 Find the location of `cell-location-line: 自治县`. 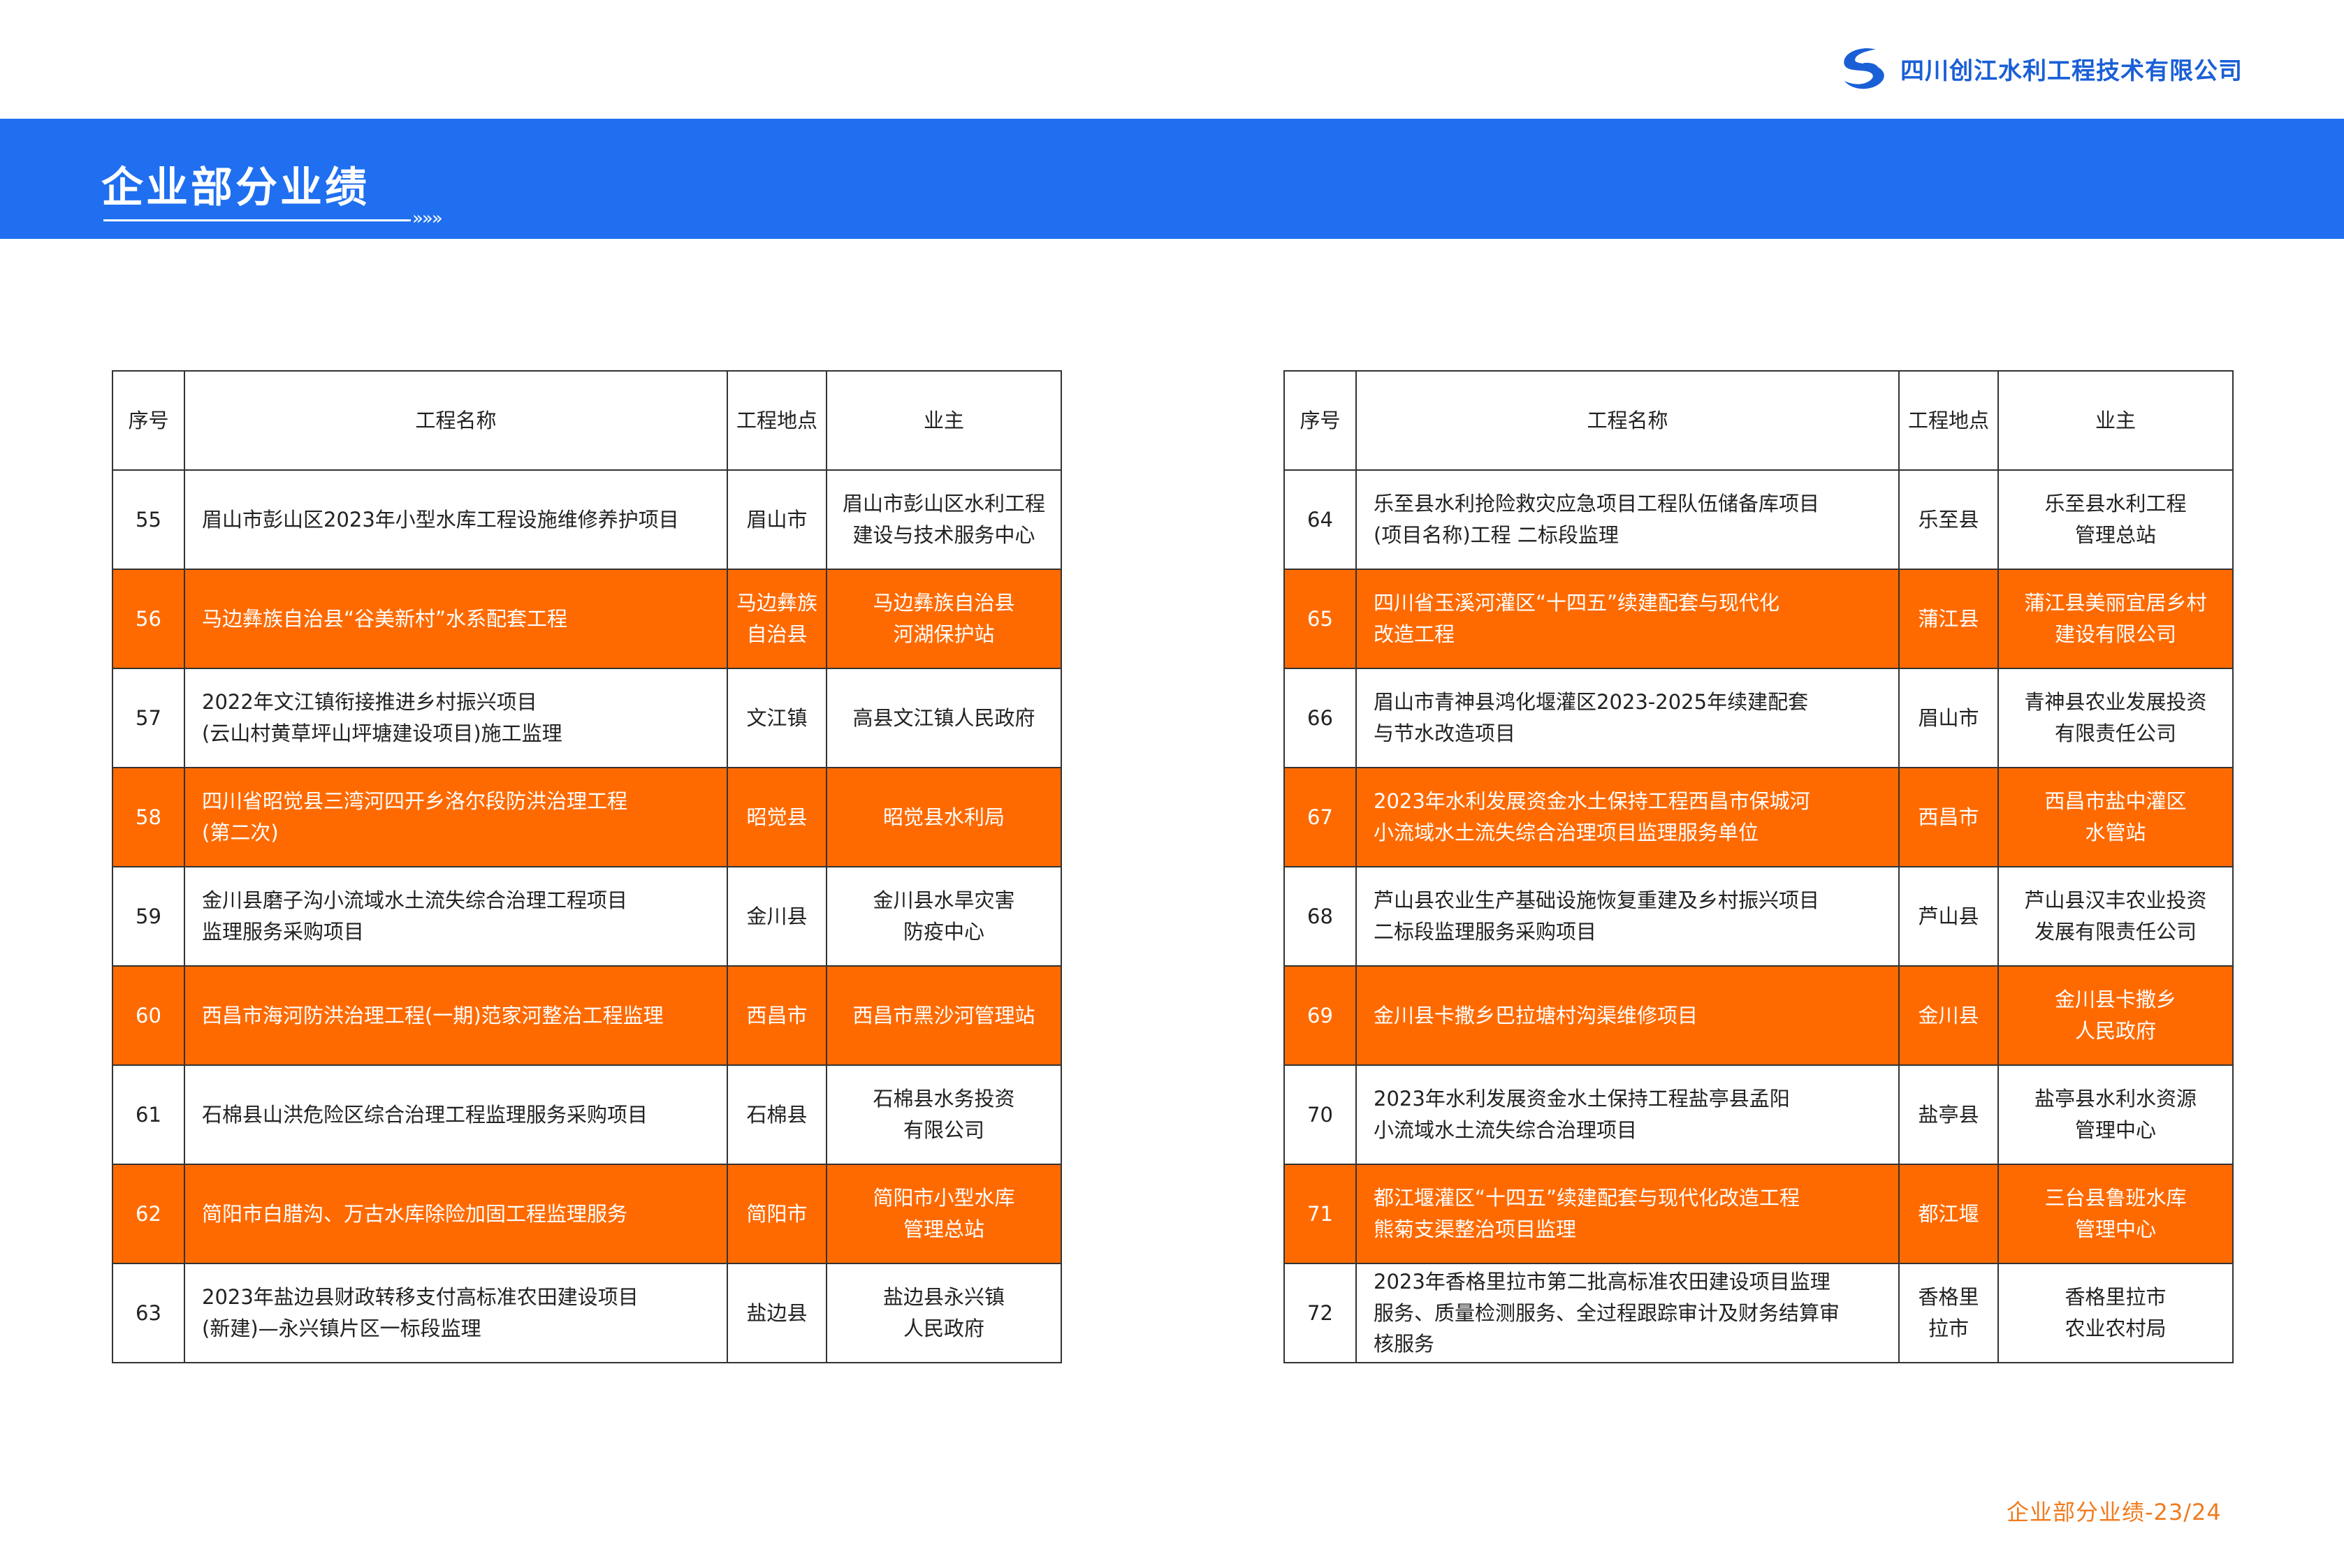

cell-location-line: 自治县 is located at coordinates (777, 634).